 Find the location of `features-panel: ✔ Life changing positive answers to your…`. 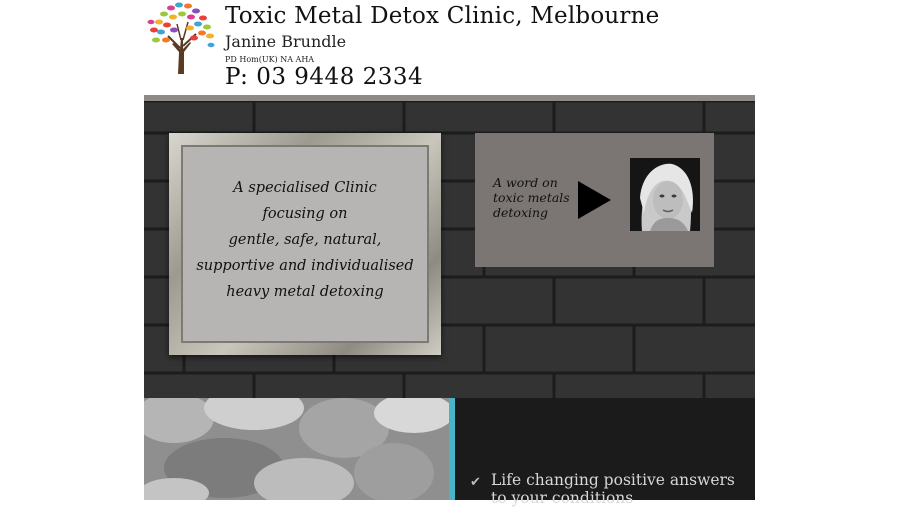

features-panel: ✔ Life changing positive answers to your… is located at coordinates (605, 452).